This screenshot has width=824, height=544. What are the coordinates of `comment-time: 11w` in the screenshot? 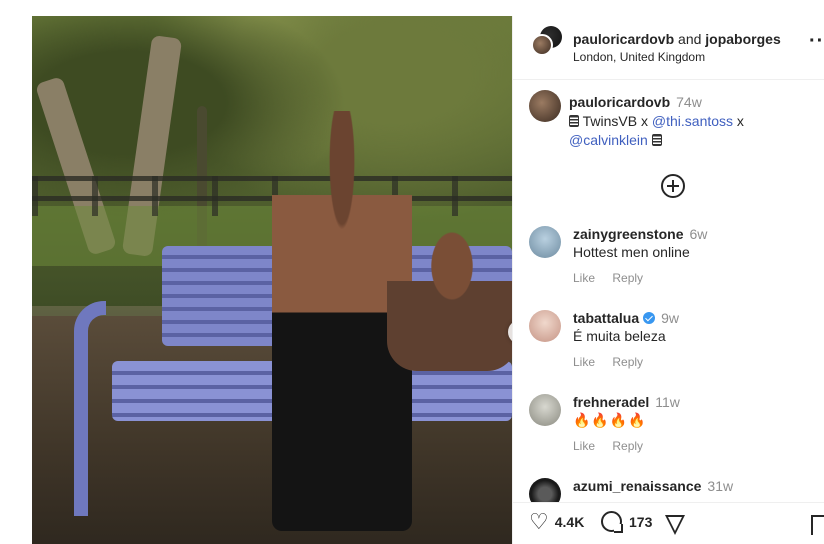 It's located at (667, 402).